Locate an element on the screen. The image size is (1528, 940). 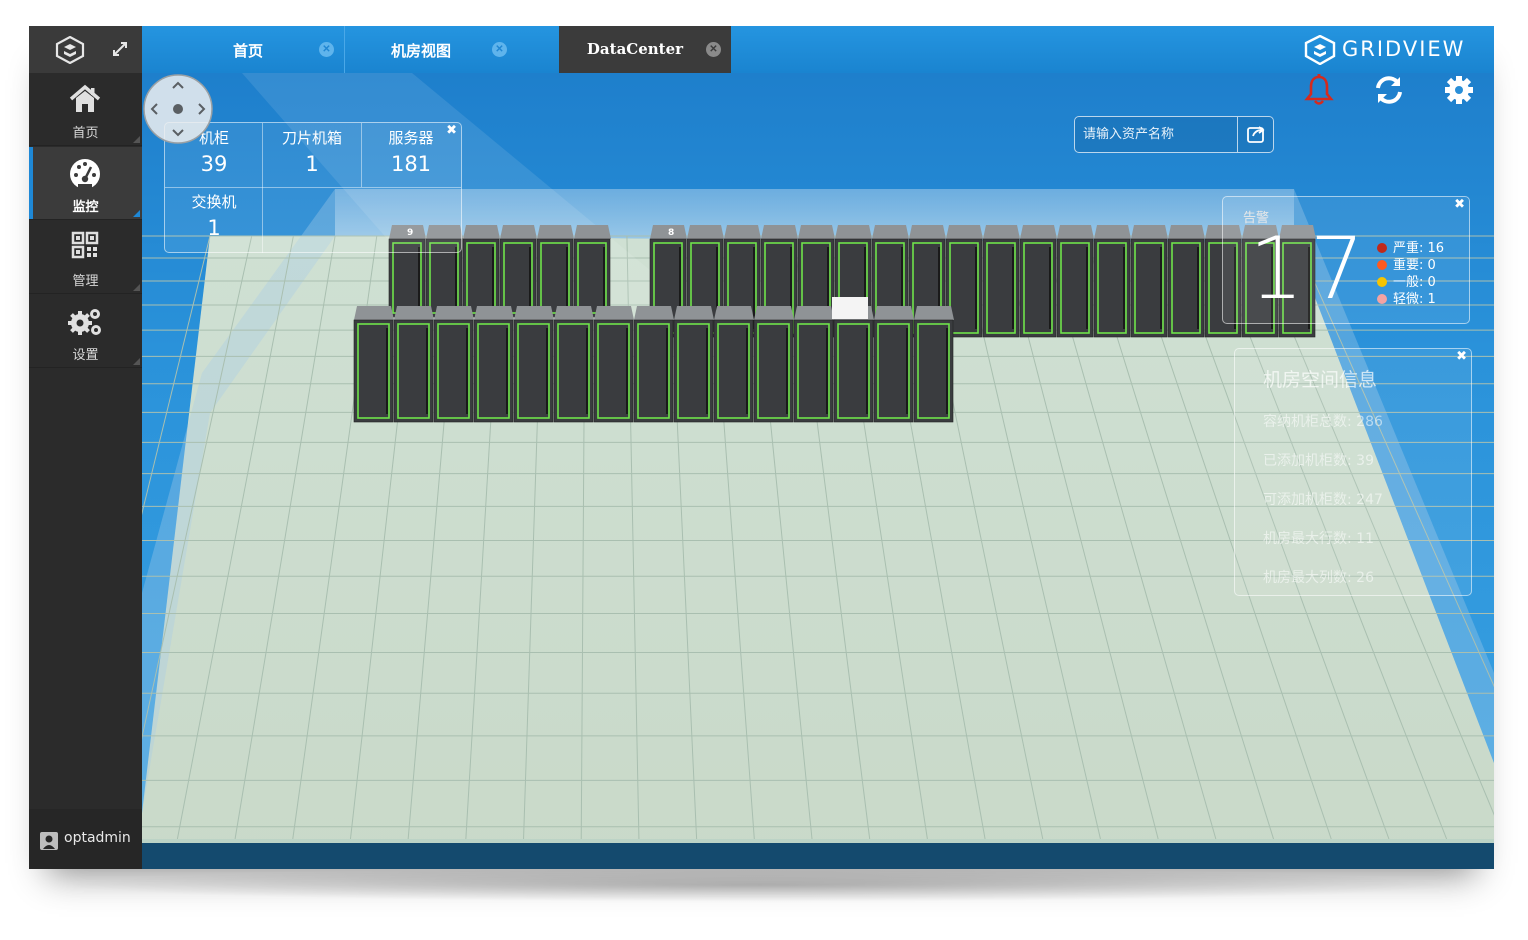
sidebar-item-label: 监控 is located at coordinates (85, 207).